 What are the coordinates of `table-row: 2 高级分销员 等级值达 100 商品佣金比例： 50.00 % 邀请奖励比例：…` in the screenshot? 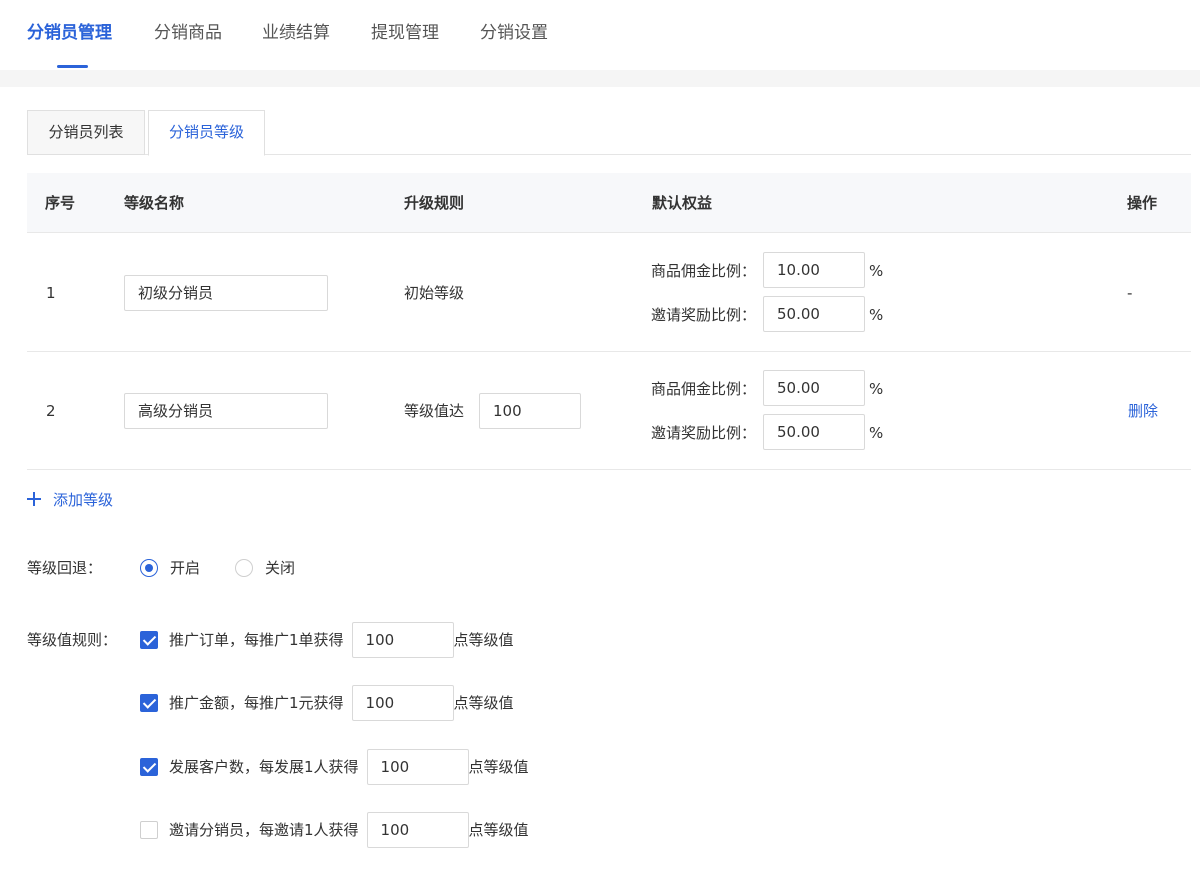 It's located at (609, 411).